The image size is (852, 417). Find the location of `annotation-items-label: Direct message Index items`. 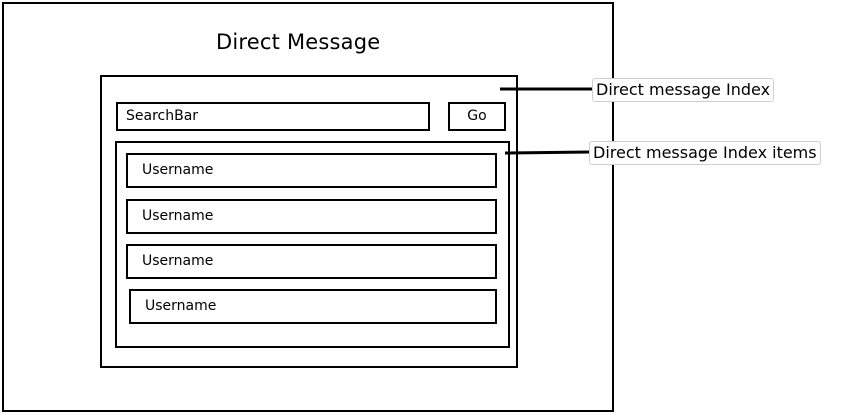

annotation-items-label: Direct message Index items is located at coordinates (705, 153).